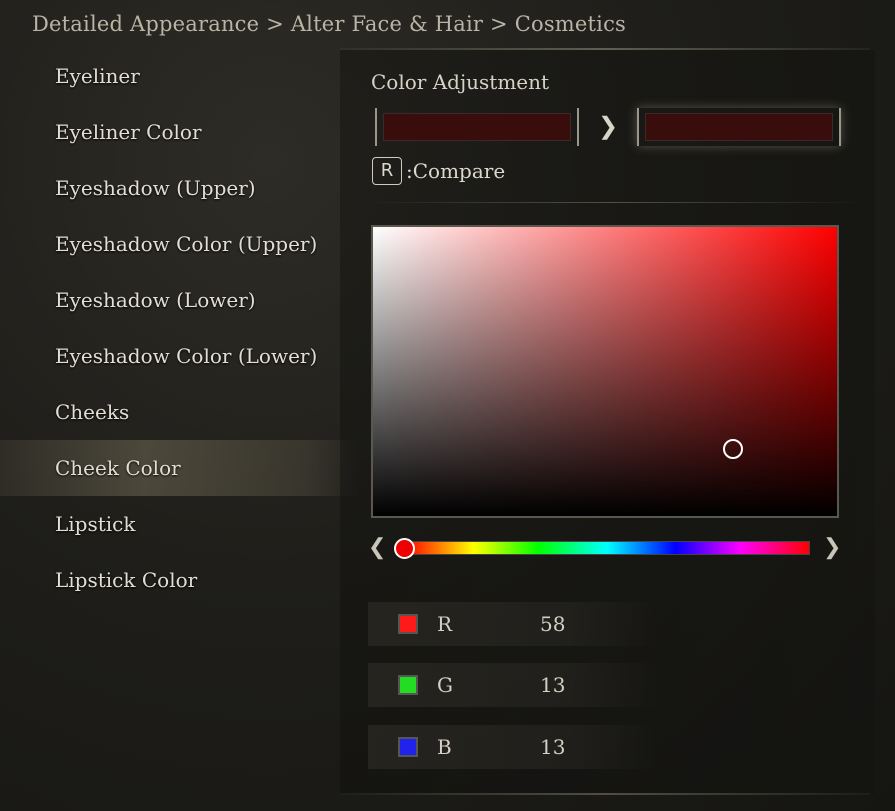  I want to click on chevron-right-icon: ❯, so click(832, 547).